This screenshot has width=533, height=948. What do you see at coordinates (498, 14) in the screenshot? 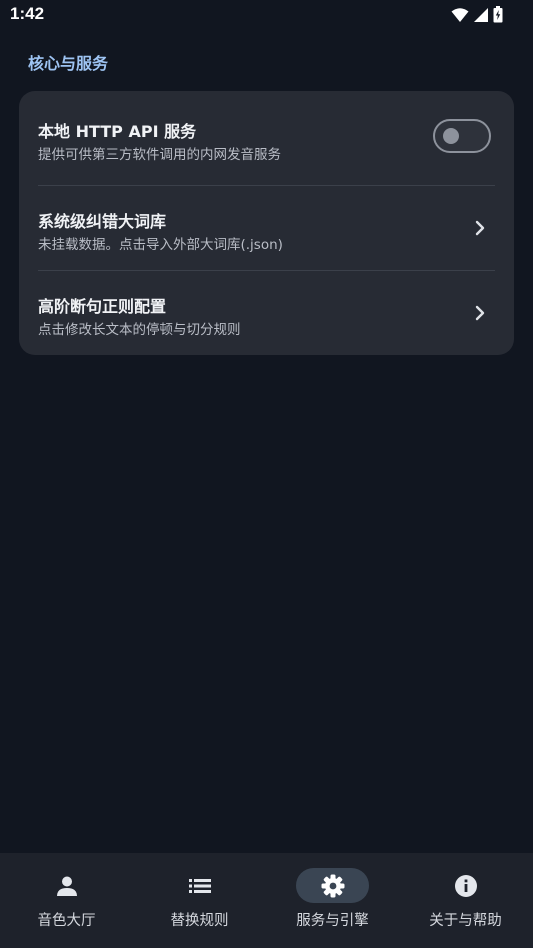
I see `battery-icon` at bounding box center [498, 14].